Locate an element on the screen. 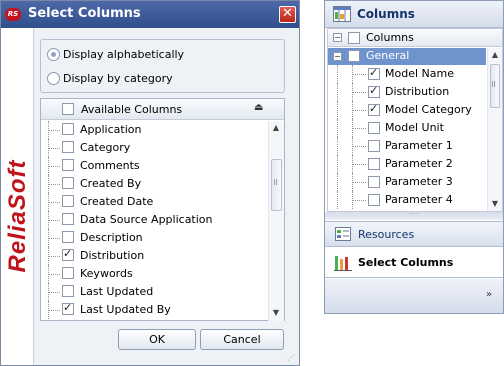 This screenshot has width=504, height=366. list-item: Application is located at coordinates (154, 130).